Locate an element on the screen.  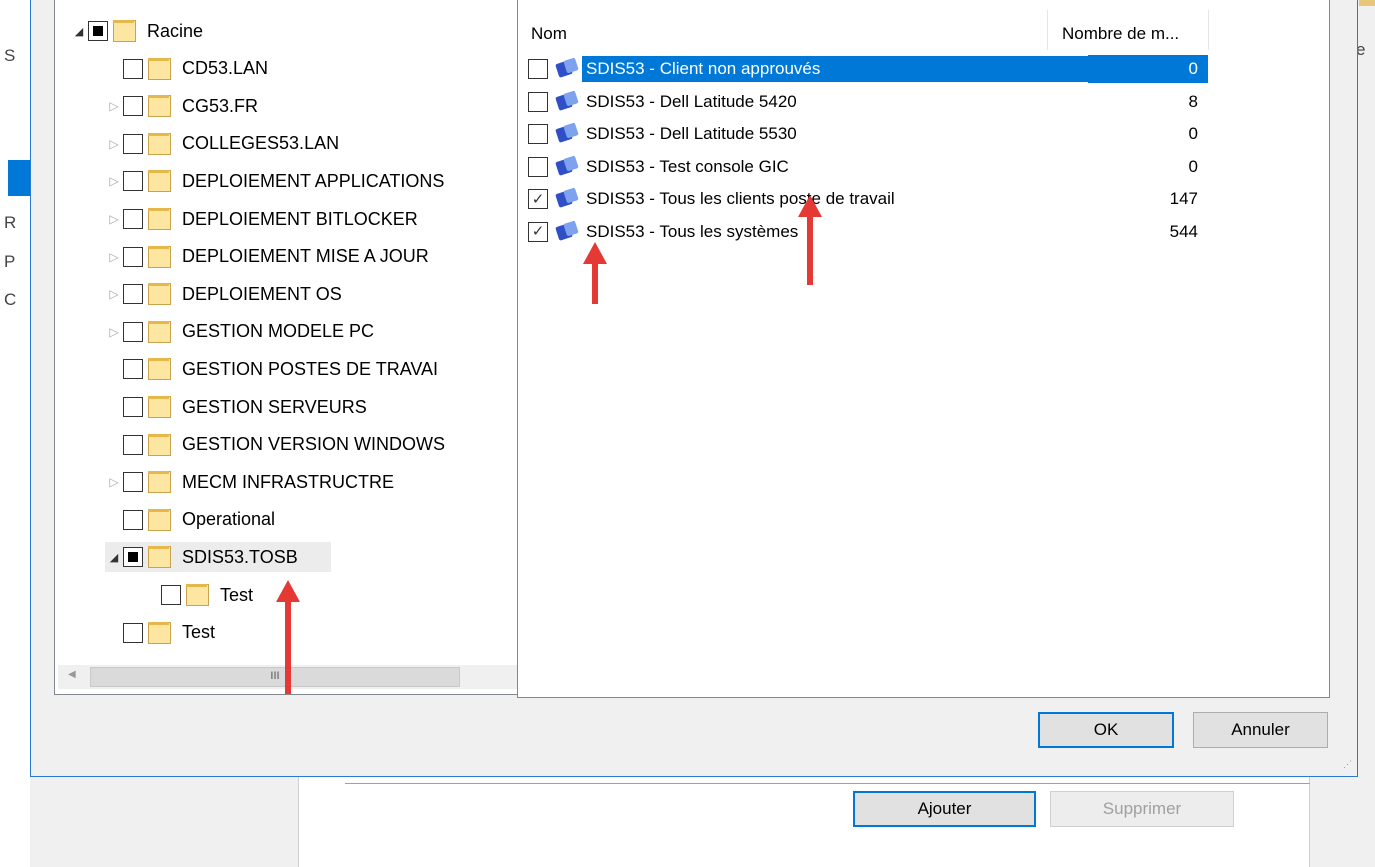
collection-row: SDIS53 - Dell Latitude 5530 0 is located at coordinates (868, 134).